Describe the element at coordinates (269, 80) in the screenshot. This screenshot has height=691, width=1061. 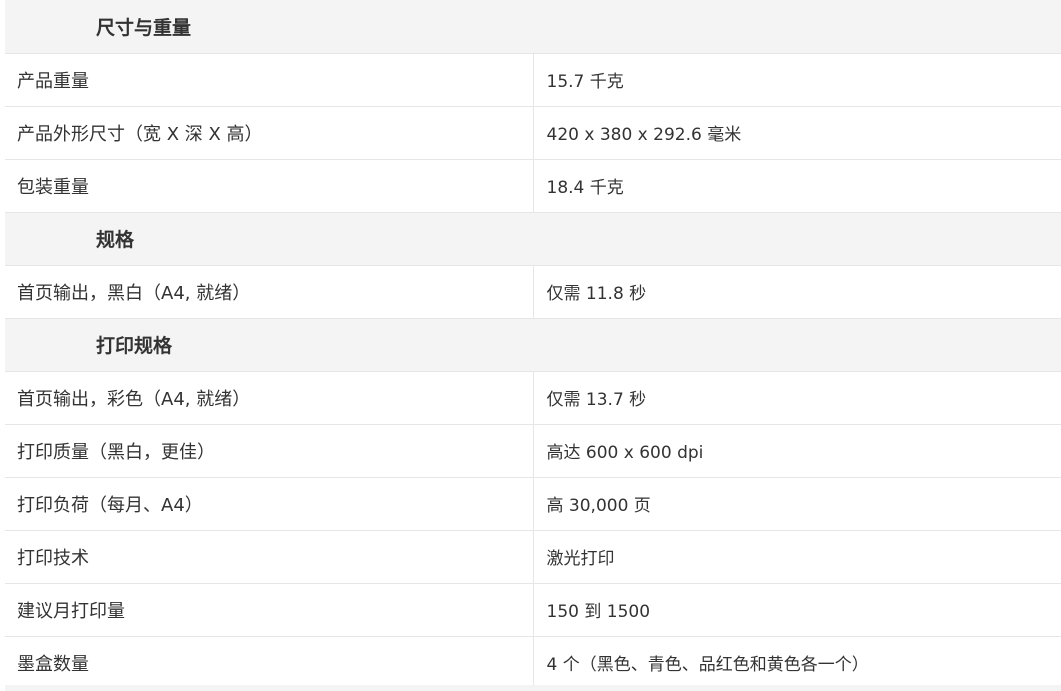
I see `spec-label: 产品重量` at that location.